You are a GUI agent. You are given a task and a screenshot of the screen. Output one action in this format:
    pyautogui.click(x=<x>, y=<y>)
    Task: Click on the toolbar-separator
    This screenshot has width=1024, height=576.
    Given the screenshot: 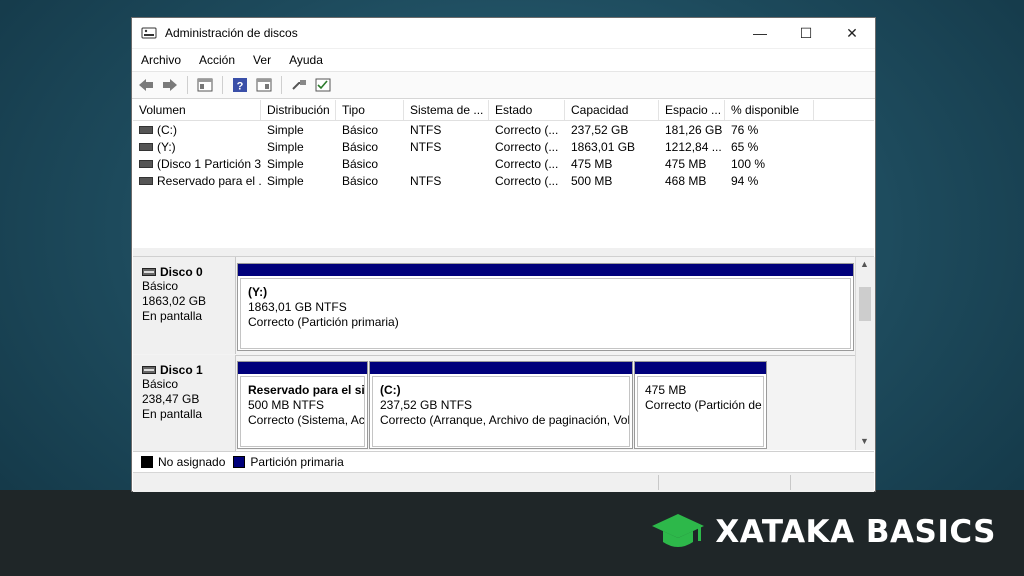 What is the action you would take?
    pyautogui.click(x=281, y=85)
    